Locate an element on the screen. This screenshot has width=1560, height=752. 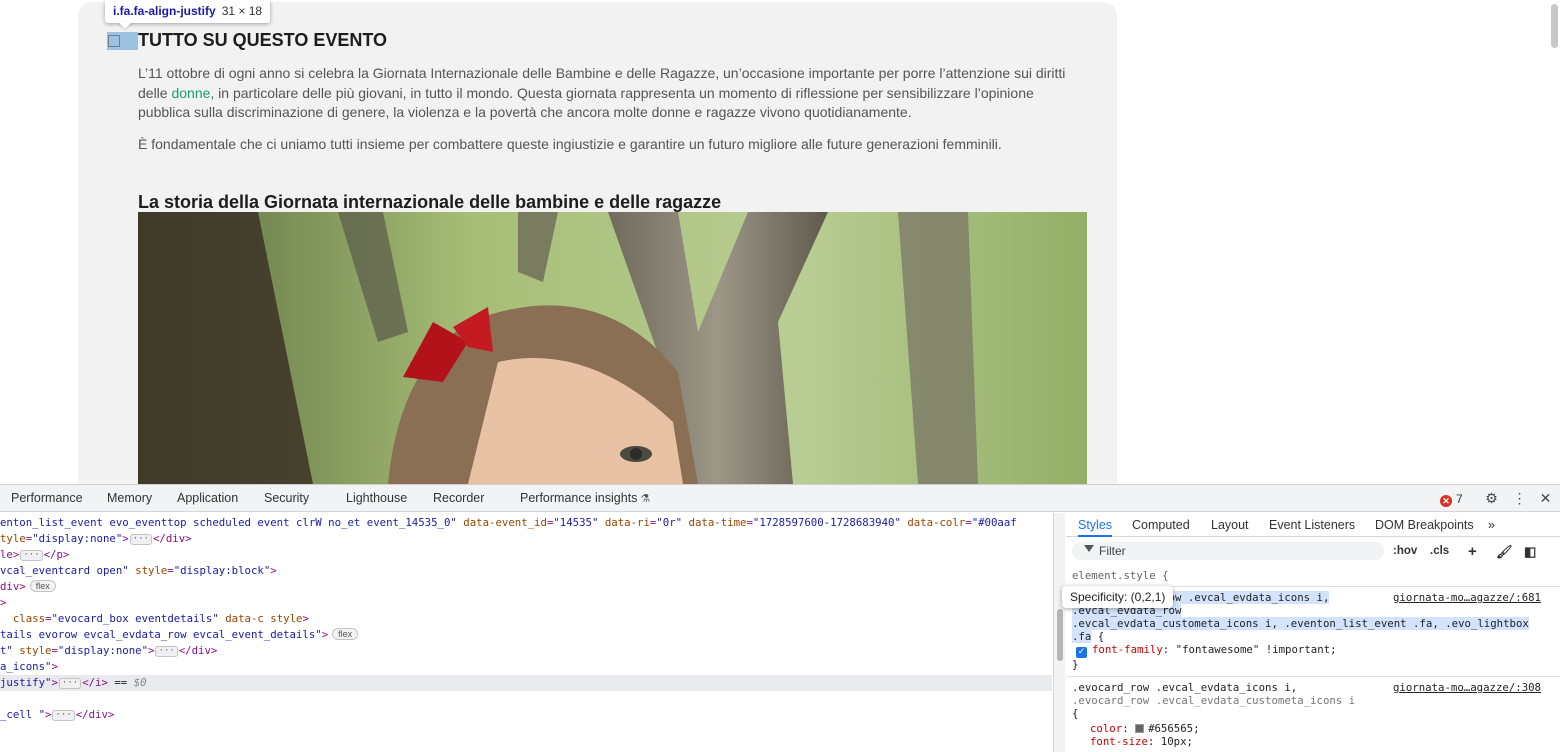
kebab-menu-icon: ⋮ is located at coordinates (1519, 498).